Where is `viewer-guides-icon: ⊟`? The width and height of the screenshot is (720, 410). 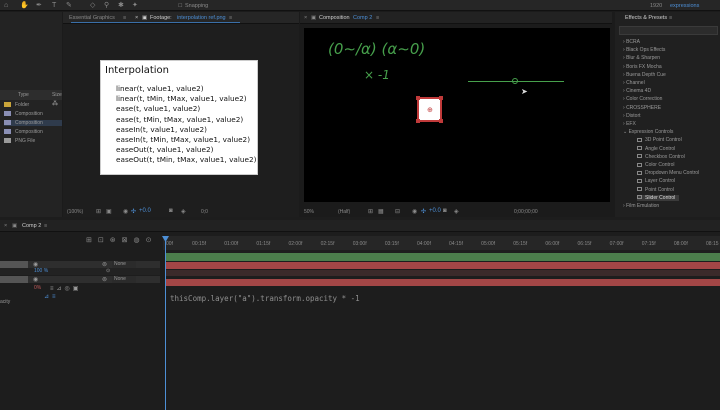
viewer-guides-icon: ⊟ is located at coordinates (397, 211).